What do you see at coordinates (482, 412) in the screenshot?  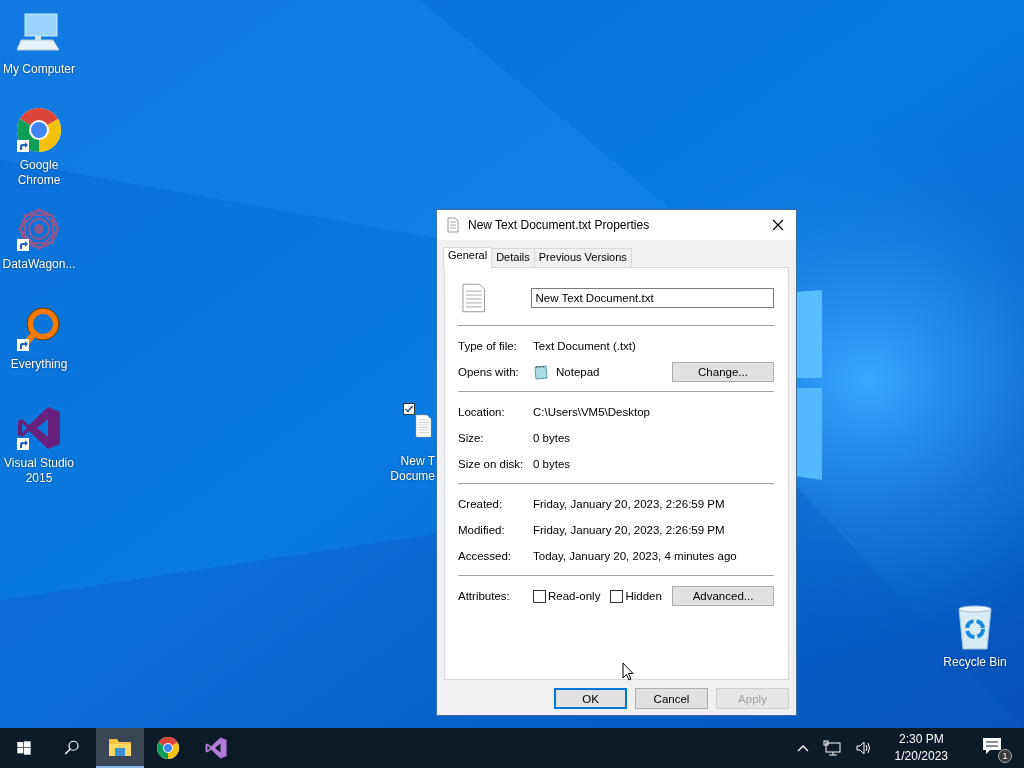 I see `field-label: Location:` at bounding box center [482, 412].